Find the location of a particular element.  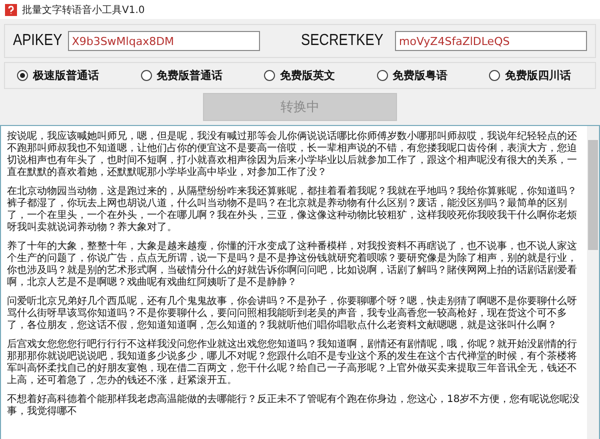

text-paragraph: 后宫戏女您您您行吧行行行不这样我没问您作业就这出戏您您知道吗？我知道啊，剧情还有剧情呢，哦，你呢？就开始没剧情的行那那那你就说吧说说吧，我知道多少说多少，哪儿不对呢？您跟什么咱不是专业这个系的发生在这个古代禅堂的时候，有个茶楼将军叫高怀柔找自己的好朋友宴饱，现在借二百两文，您干什么呢？给自己一子高形呢？上官外做买卖来提取三年音讯全无，钱还不上高，还可着急了，怎办的钱还不涨，赶紧滚开五。 is located at coordinates (292, 363).